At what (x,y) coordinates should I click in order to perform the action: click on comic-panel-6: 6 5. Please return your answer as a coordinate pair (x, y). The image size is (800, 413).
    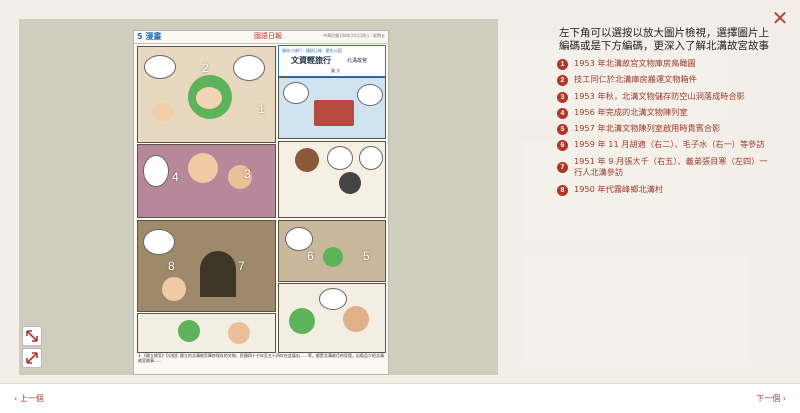
    Looking at the image, I should click on (332, 251).